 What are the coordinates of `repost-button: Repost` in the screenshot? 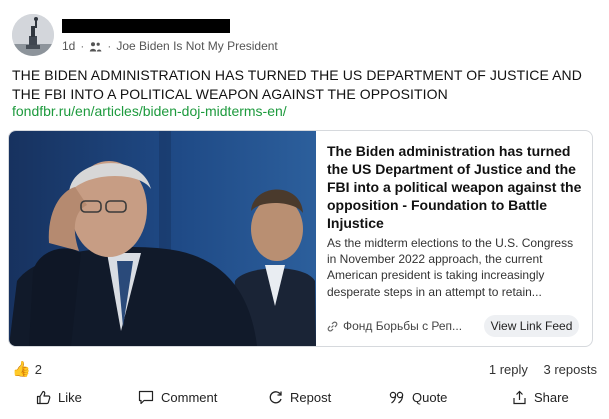 It's located at (299, 397).